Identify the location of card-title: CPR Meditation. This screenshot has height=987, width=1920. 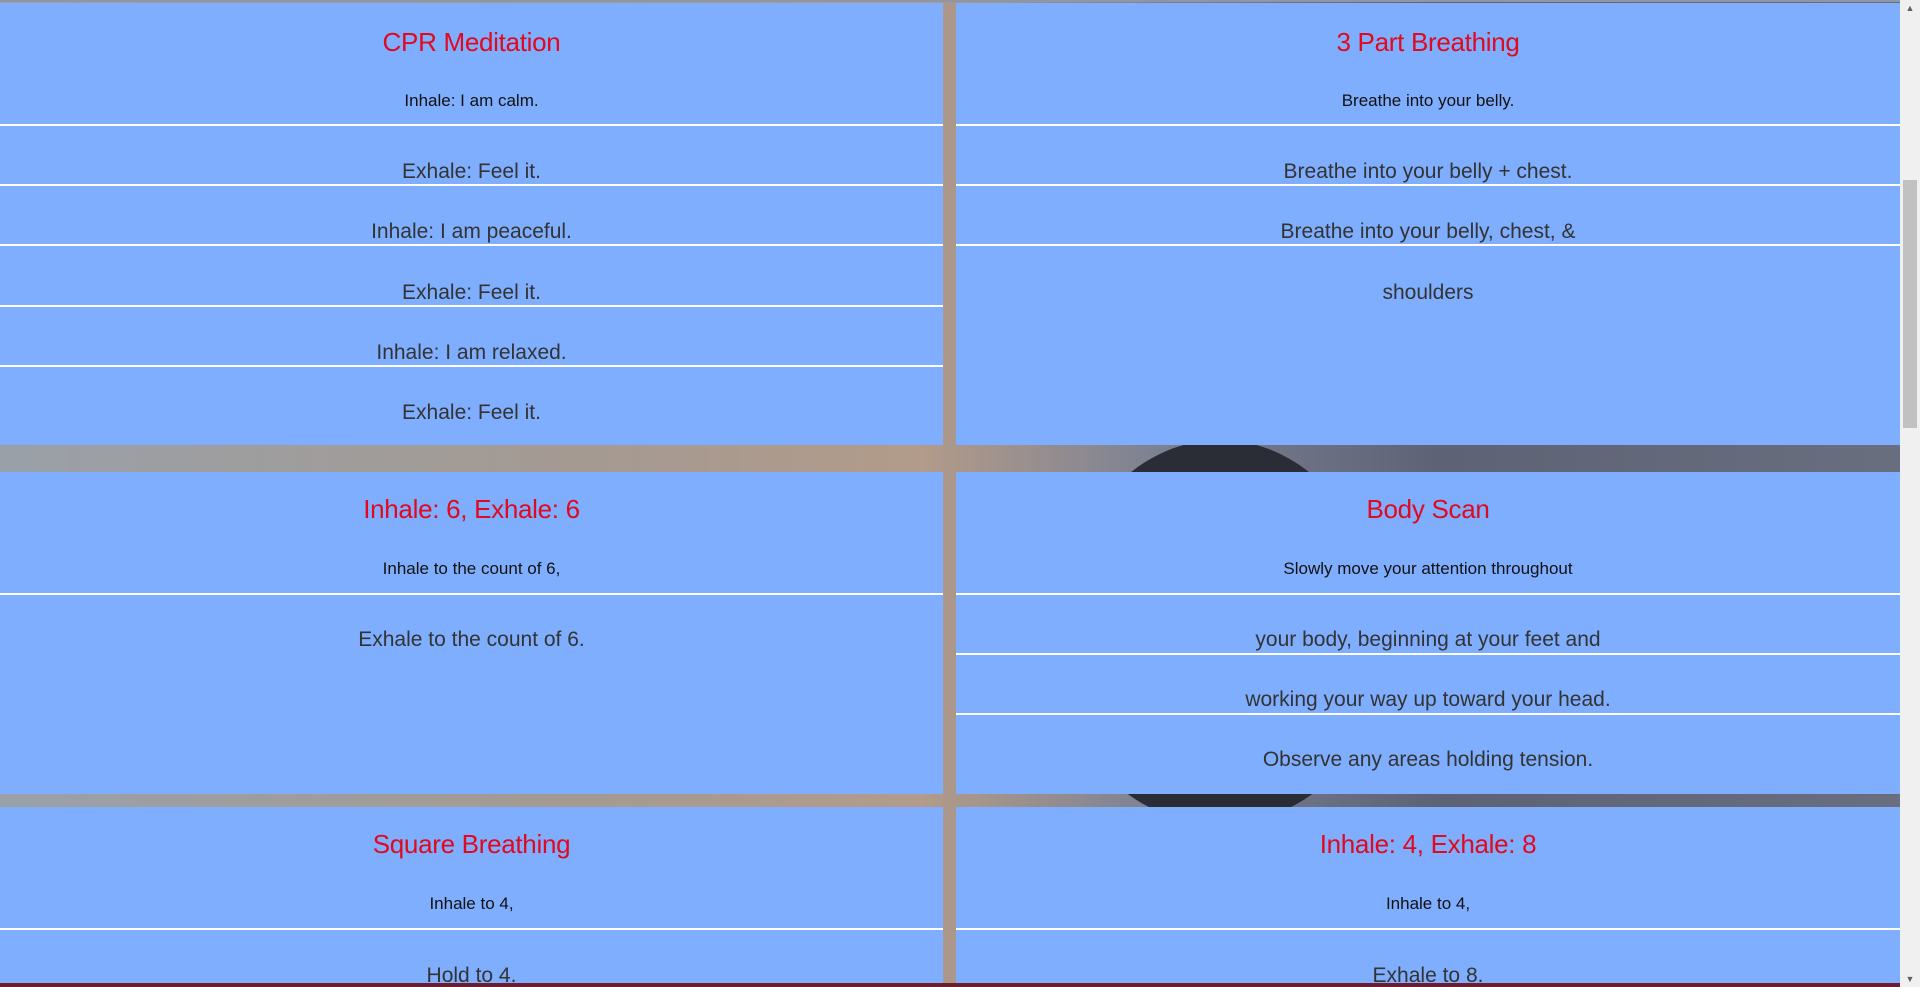
(471, 42).